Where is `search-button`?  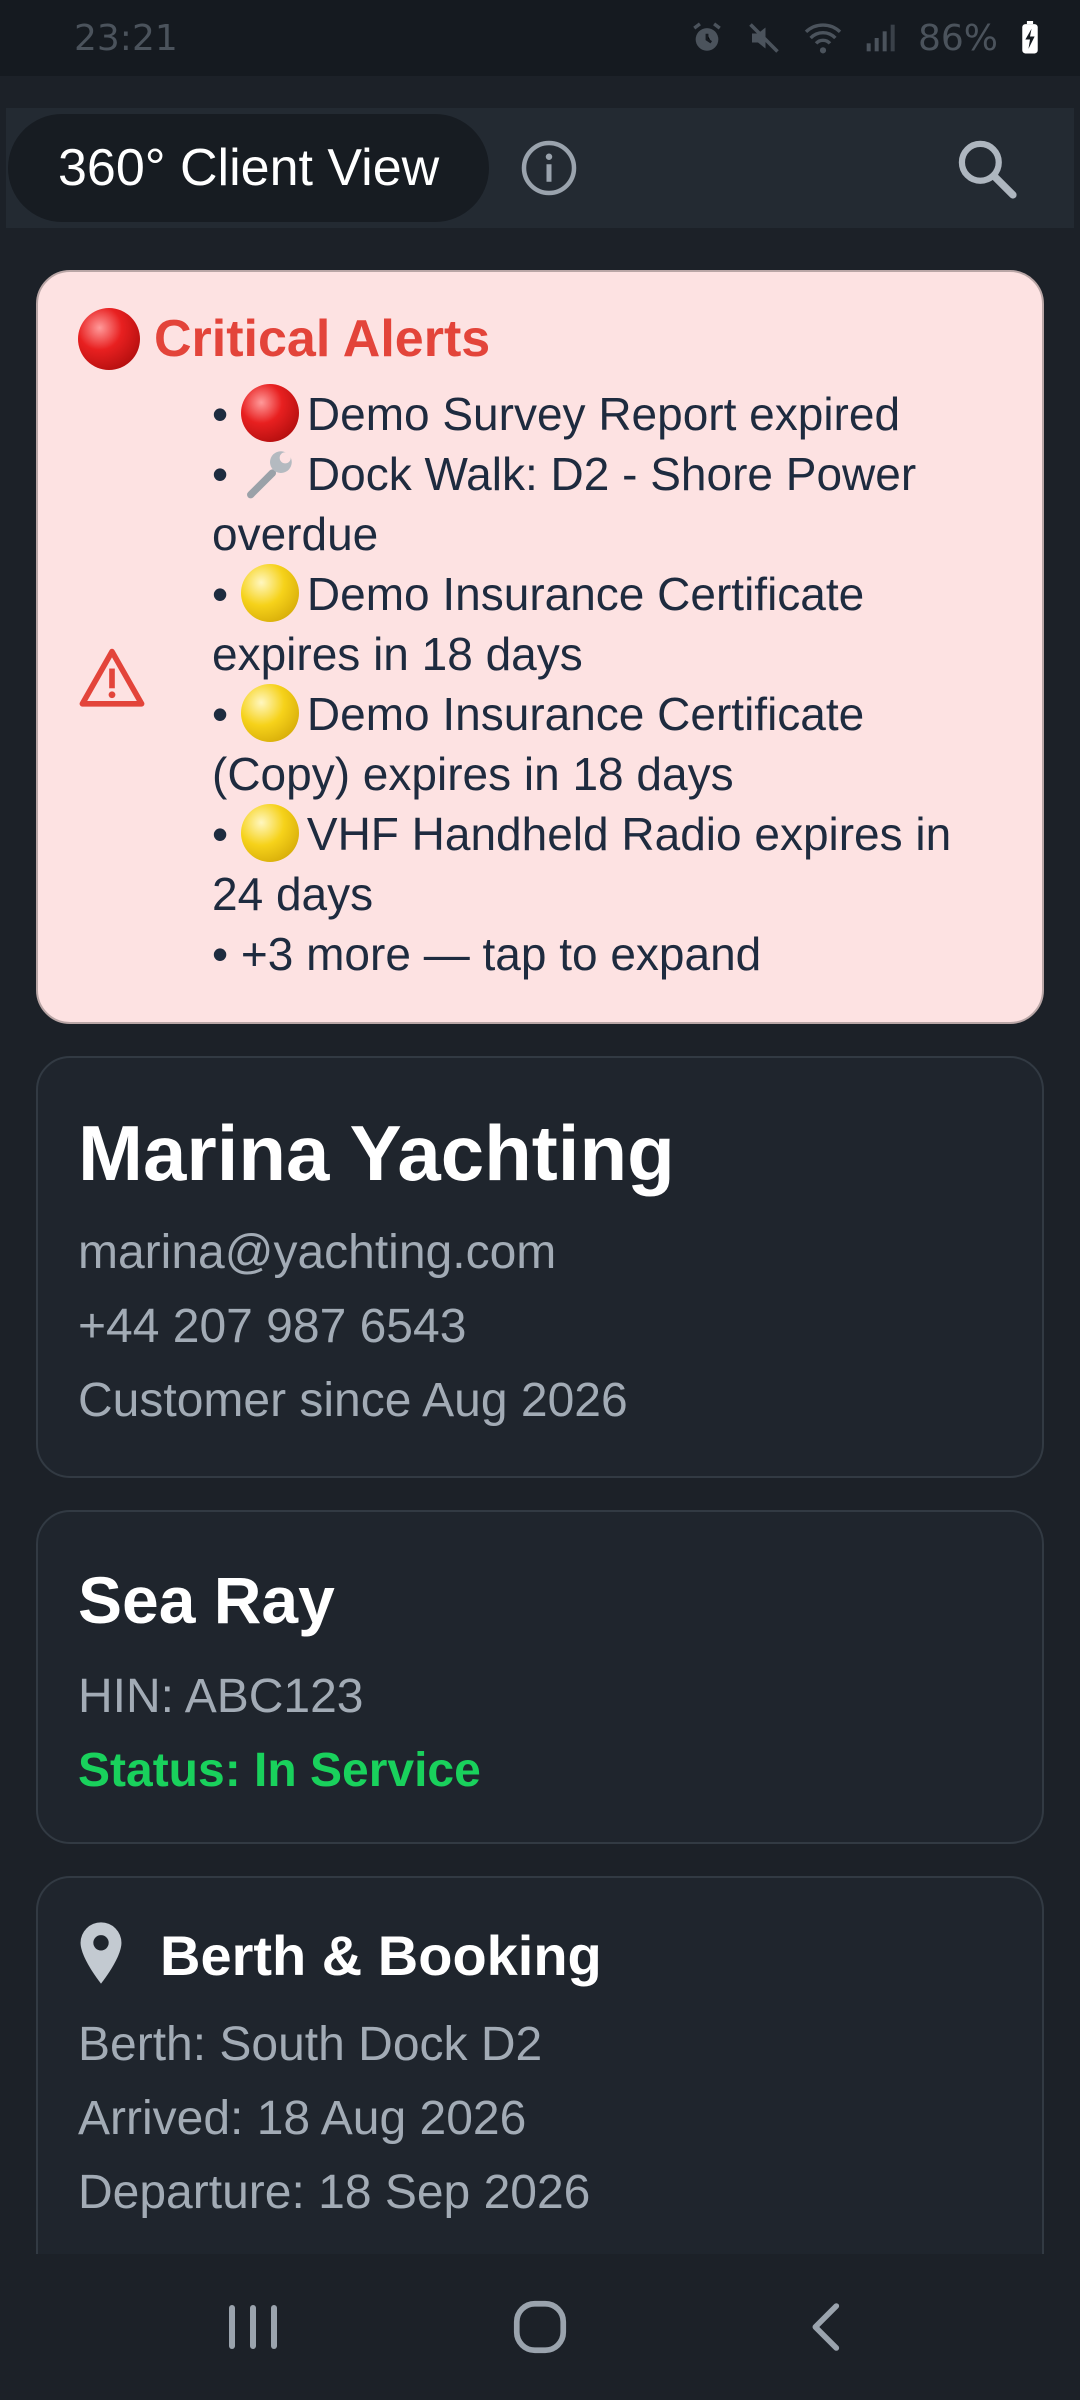 search-button is located at coordinates (986, 168).